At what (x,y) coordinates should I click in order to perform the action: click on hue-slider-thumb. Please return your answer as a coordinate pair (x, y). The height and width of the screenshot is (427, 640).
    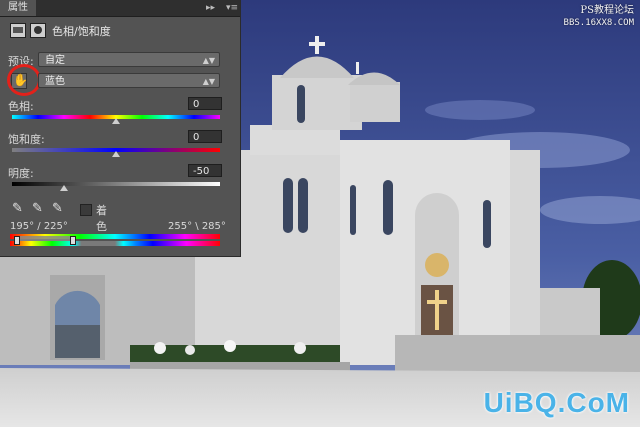
    Looking at the image, I should click on (116, 121).